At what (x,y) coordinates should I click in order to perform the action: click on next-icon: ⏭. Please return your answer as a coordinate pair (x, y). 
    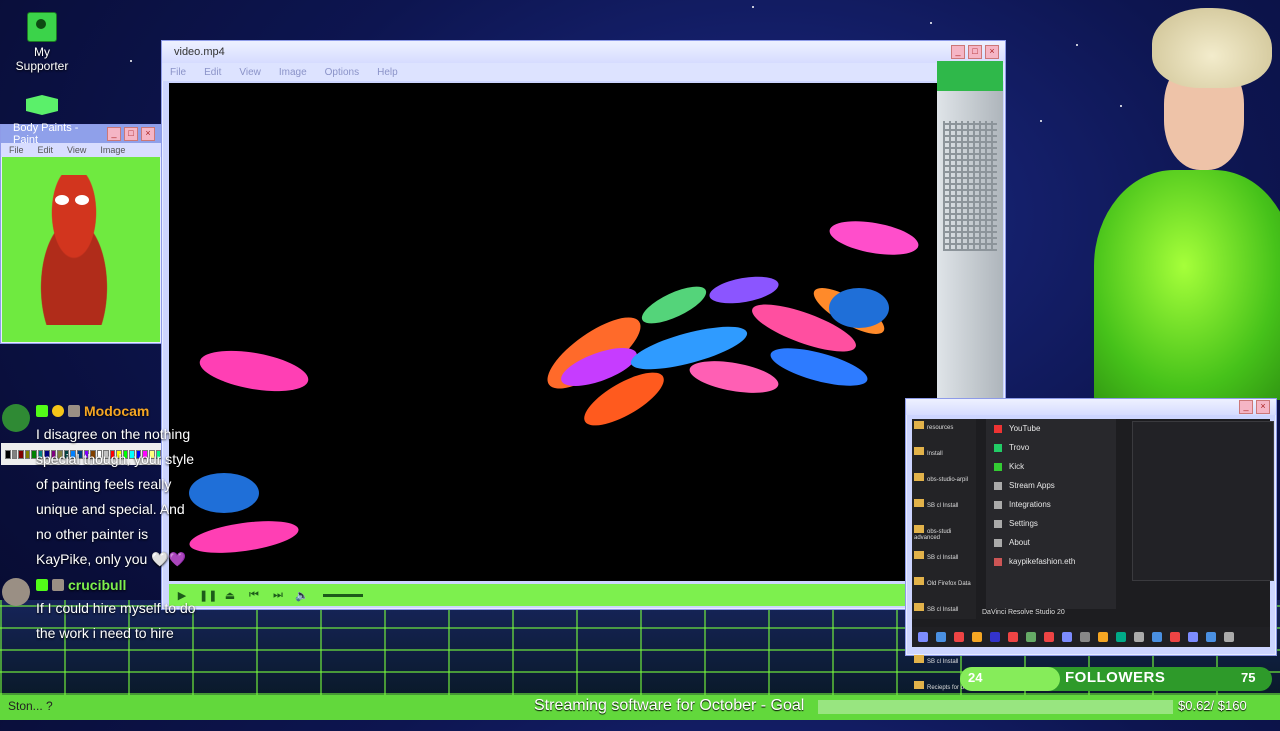
    Looking at the image, I should click on (278, 595).